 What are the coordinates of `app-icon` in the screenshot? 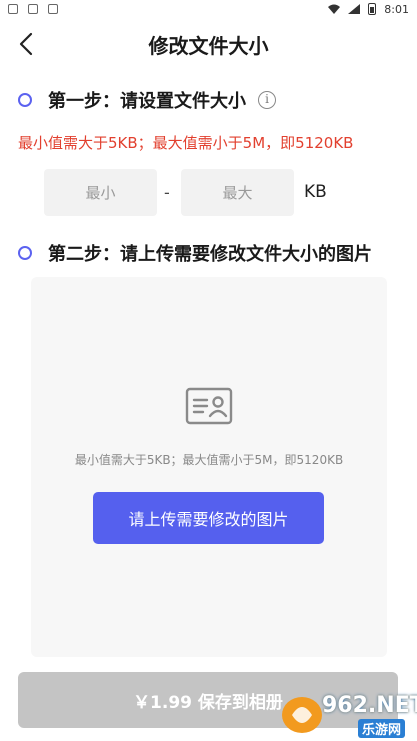 It's located at (53, 9).